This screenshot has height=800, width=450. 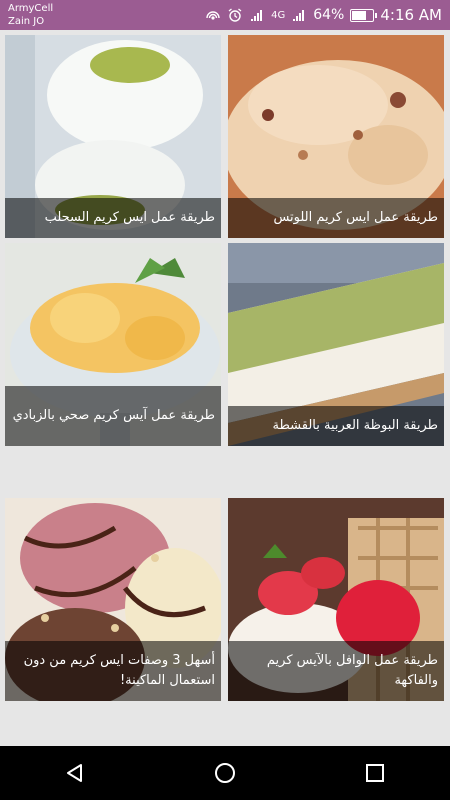 I want to click on recents-icon, so click(x=375, y=773).